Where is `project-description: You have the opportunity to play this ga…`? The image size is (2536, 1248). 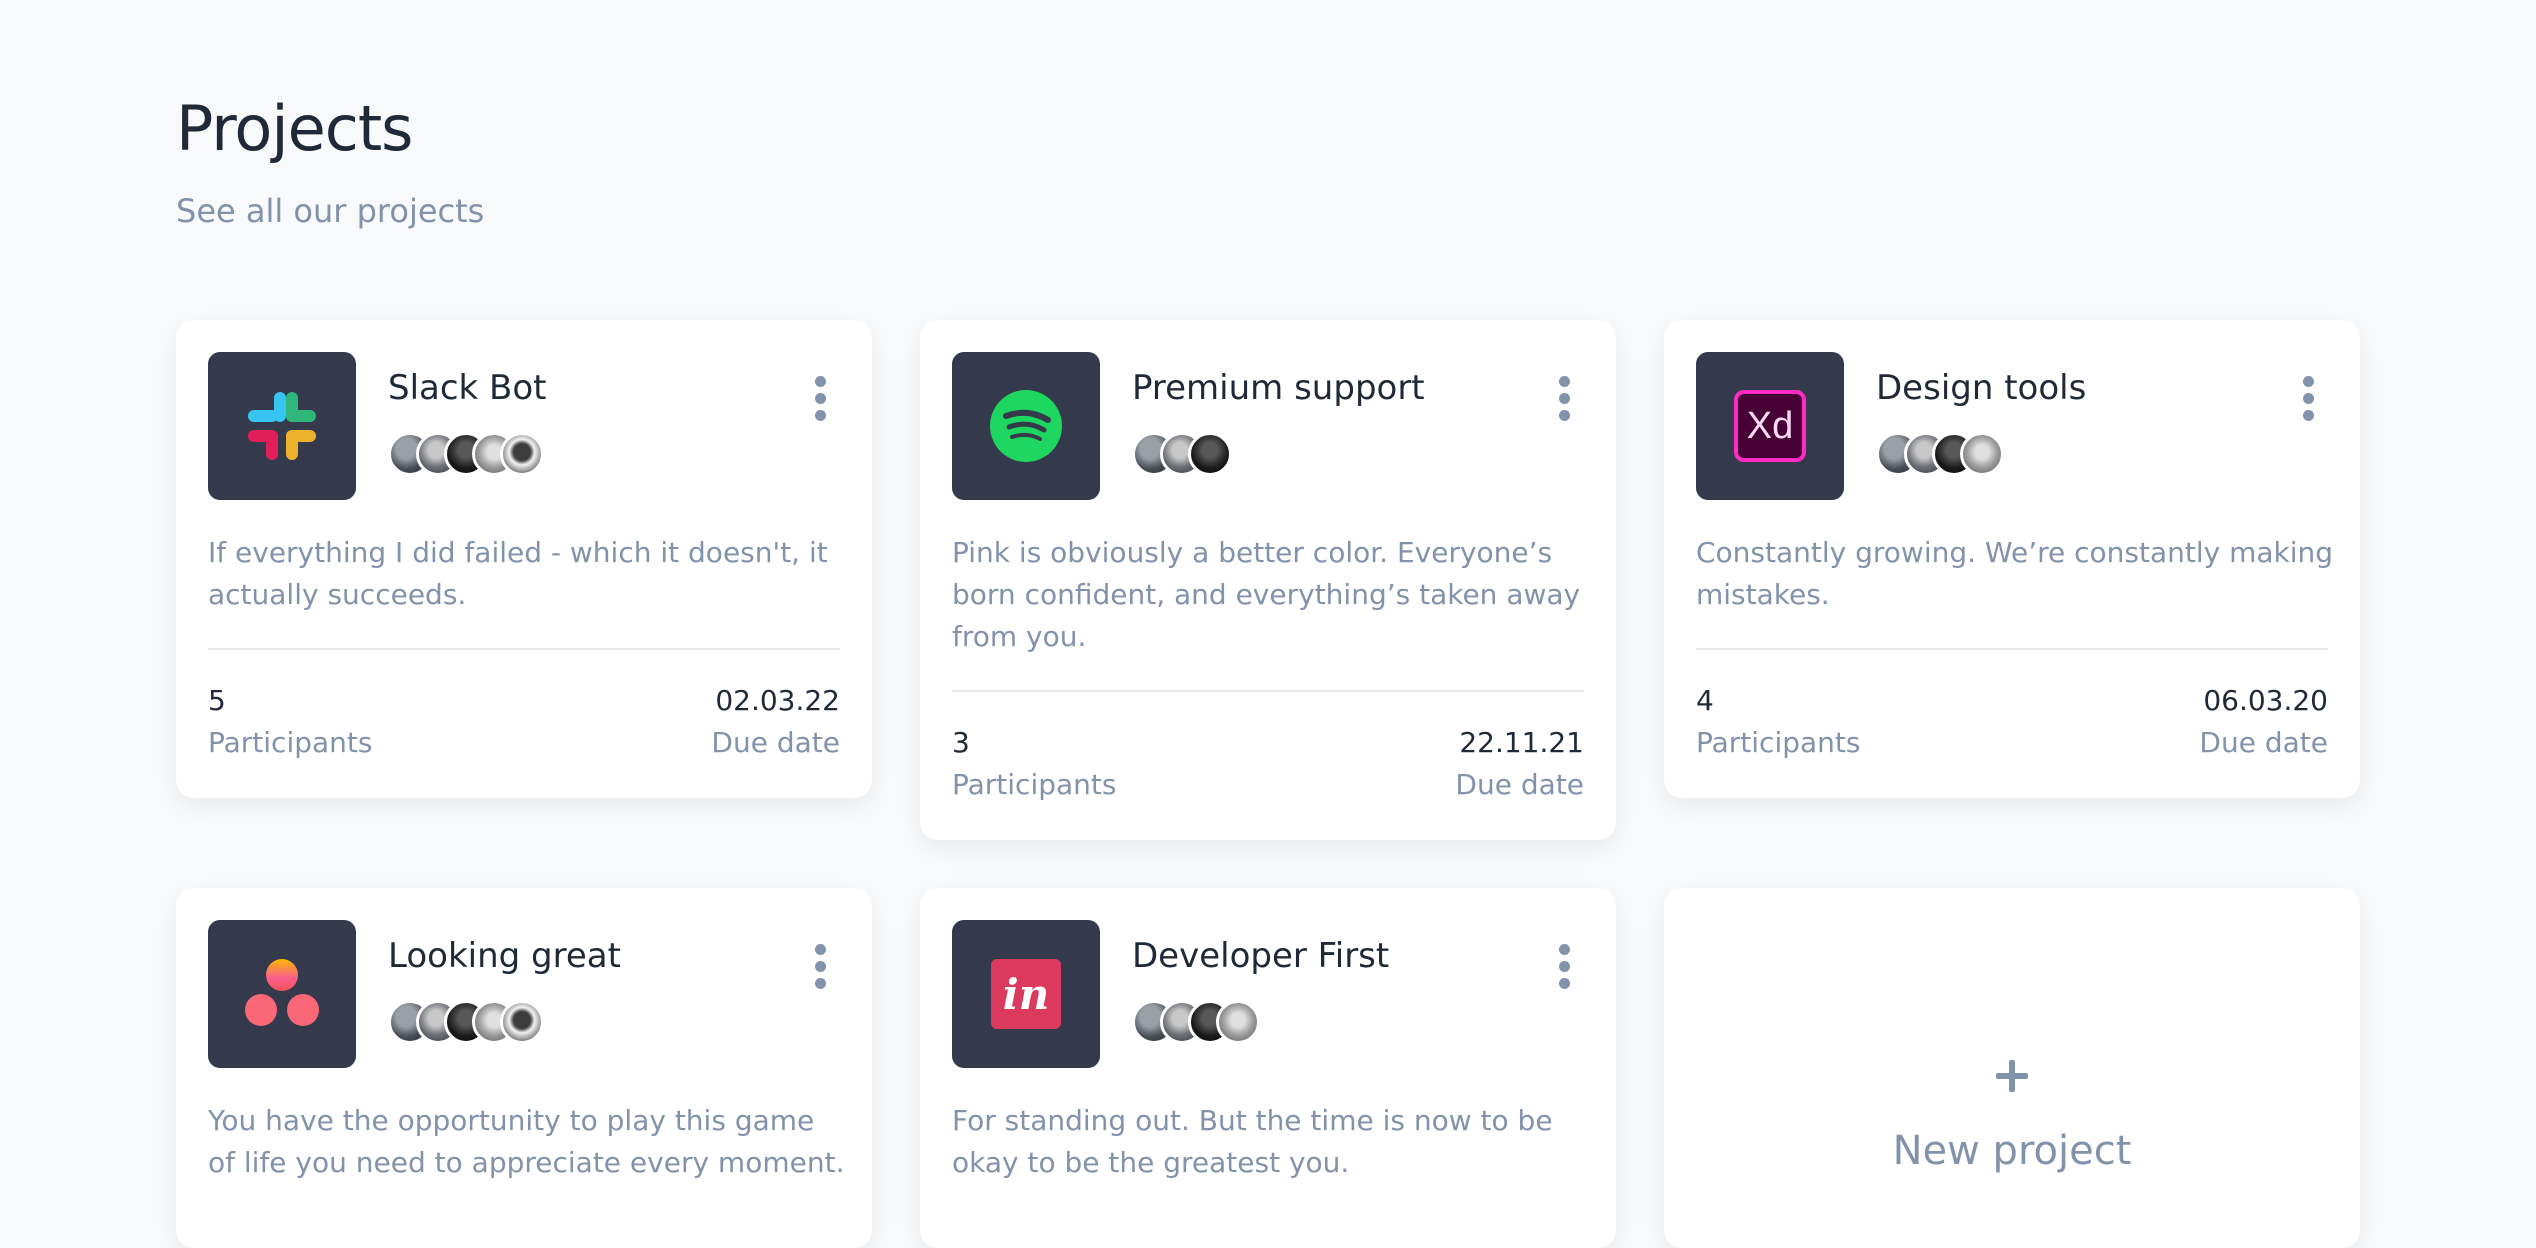 project-description: You have the opportunity to play this ga… is located at coordinates (526, 1141).